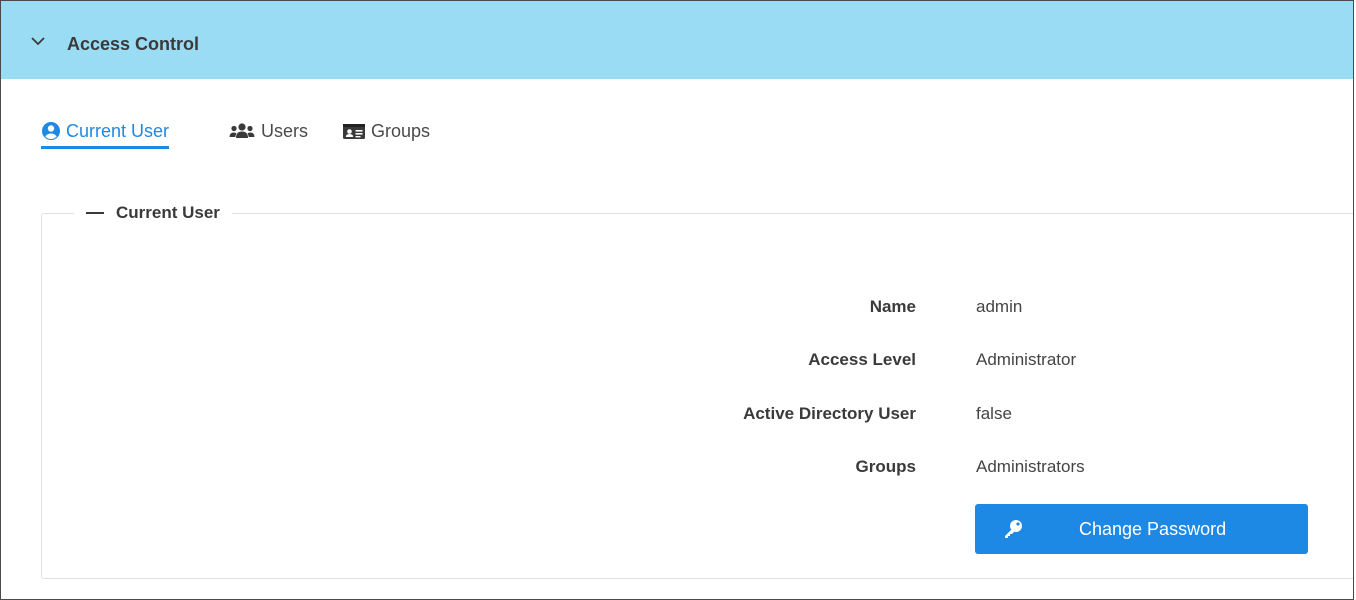 The height and width of the screenshot is (600, 1356). What do you see at coordinates (999, 306) in the screenshot?
I see `field-value: admin` at bounding box center [999, 306].